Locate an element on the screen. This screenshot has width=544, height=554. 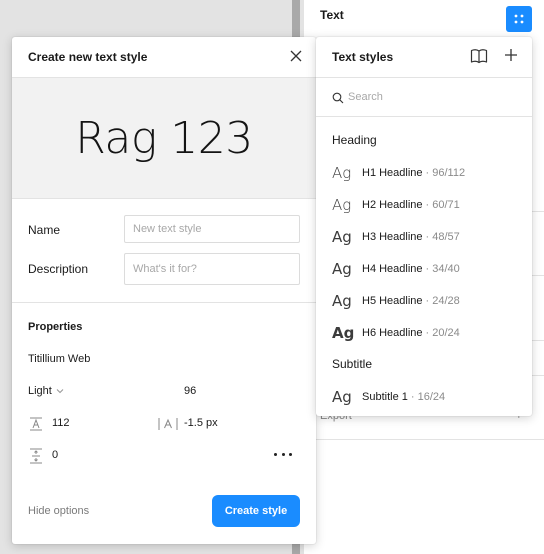
search-input is located at coordinates (433, 97).